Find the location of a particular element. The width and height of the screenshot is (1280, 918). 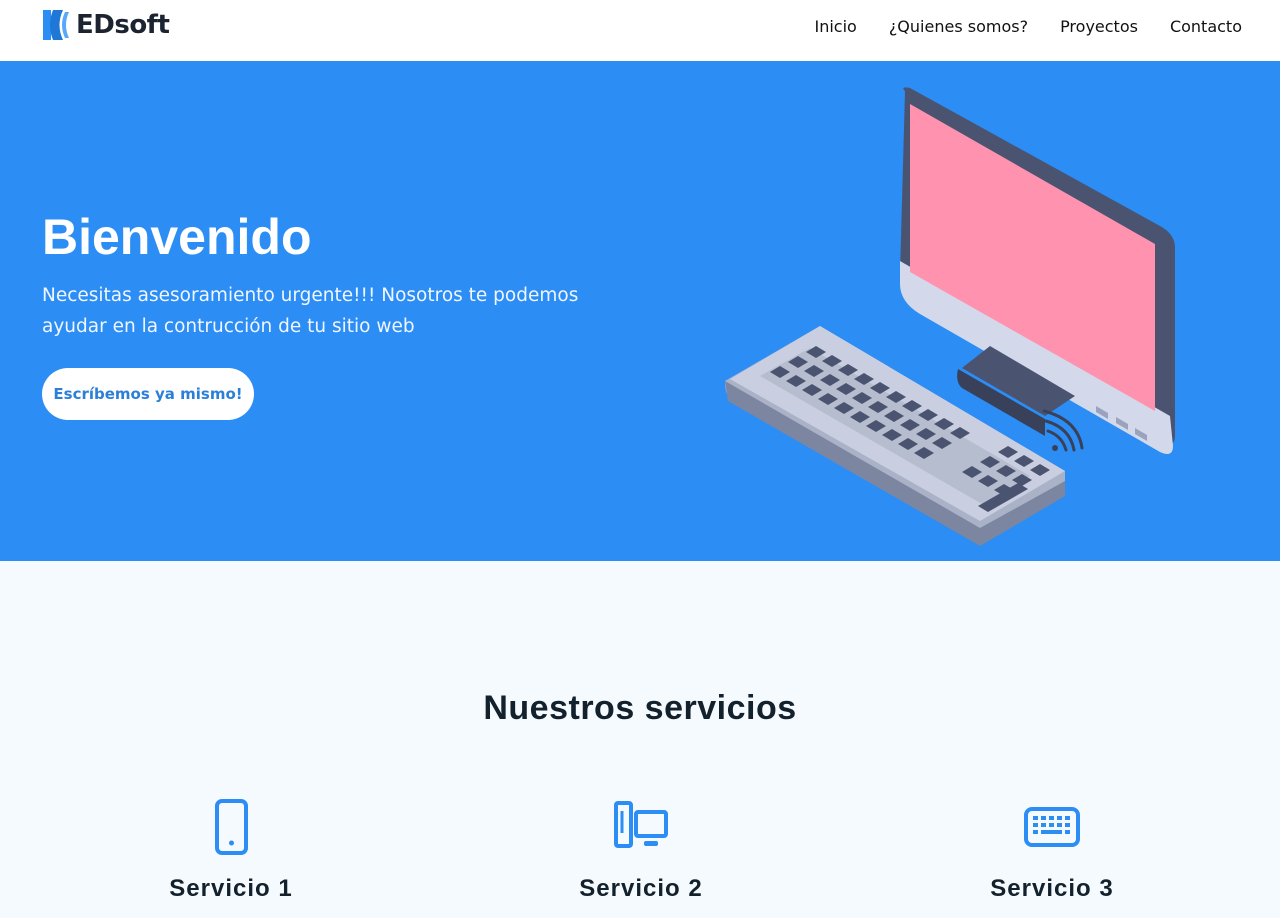

brand-logo: EDsoft is located at coordinates (105, 25).